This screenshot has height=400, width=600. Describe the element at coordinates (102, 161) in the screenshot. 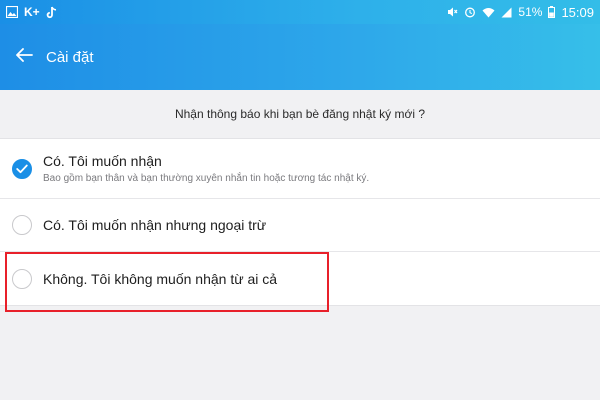

I see `option-title: Có. Tôi muốn nhận` at that location.